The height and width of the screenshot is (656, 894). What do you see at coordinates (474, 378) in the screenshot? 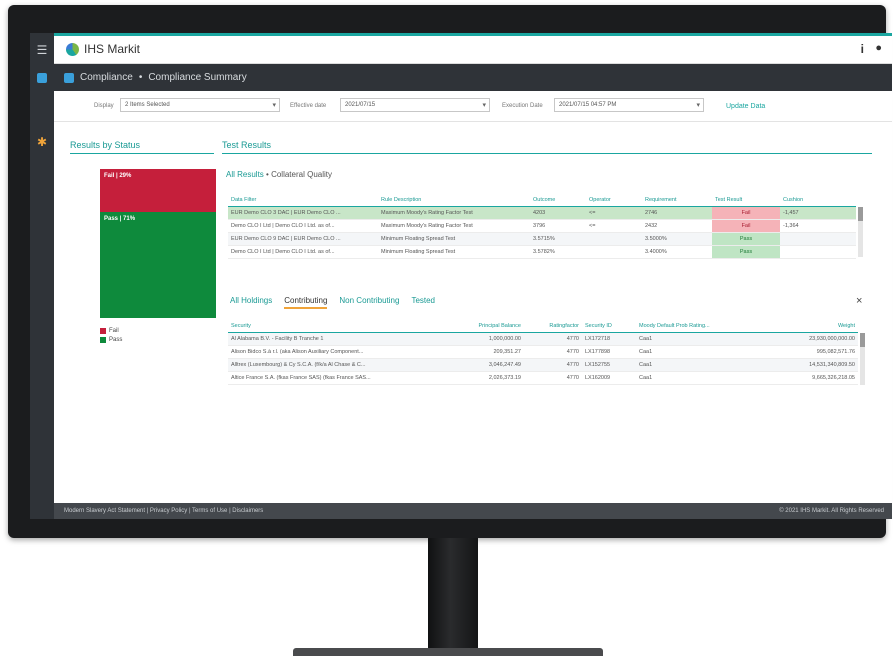
I see `cell-principal-balance: 2,026,373.19` at bounding box center [474, 378].